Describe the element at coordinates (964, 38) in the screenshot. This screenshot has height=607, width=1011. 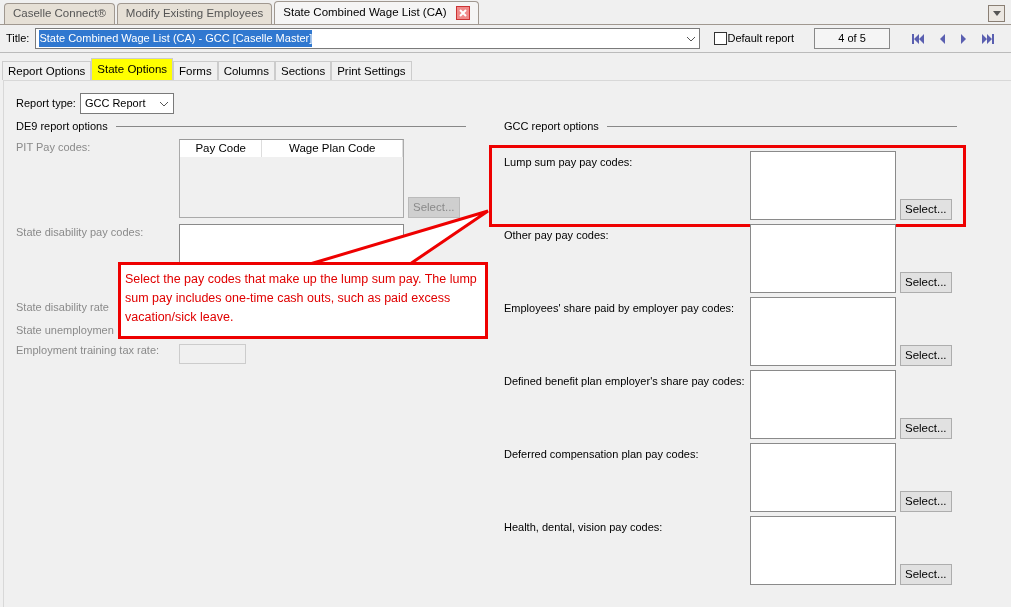
I see `next-record-icon` at that location.